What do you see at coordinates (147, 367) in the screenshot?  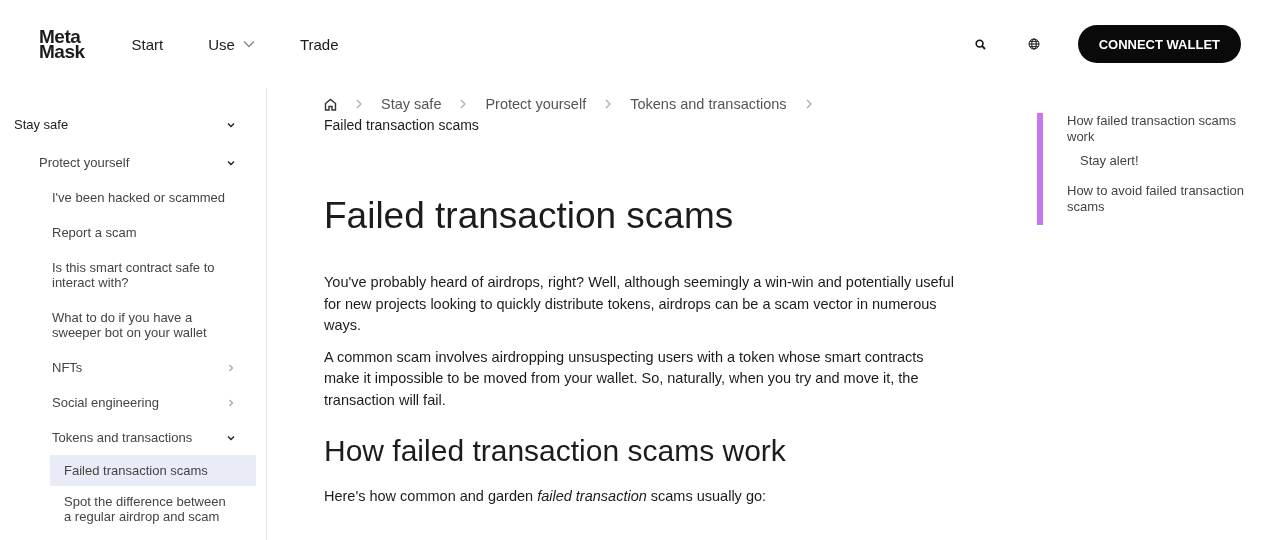 I see `sidebar-item: NFTs` at bounding box center [147, 367].